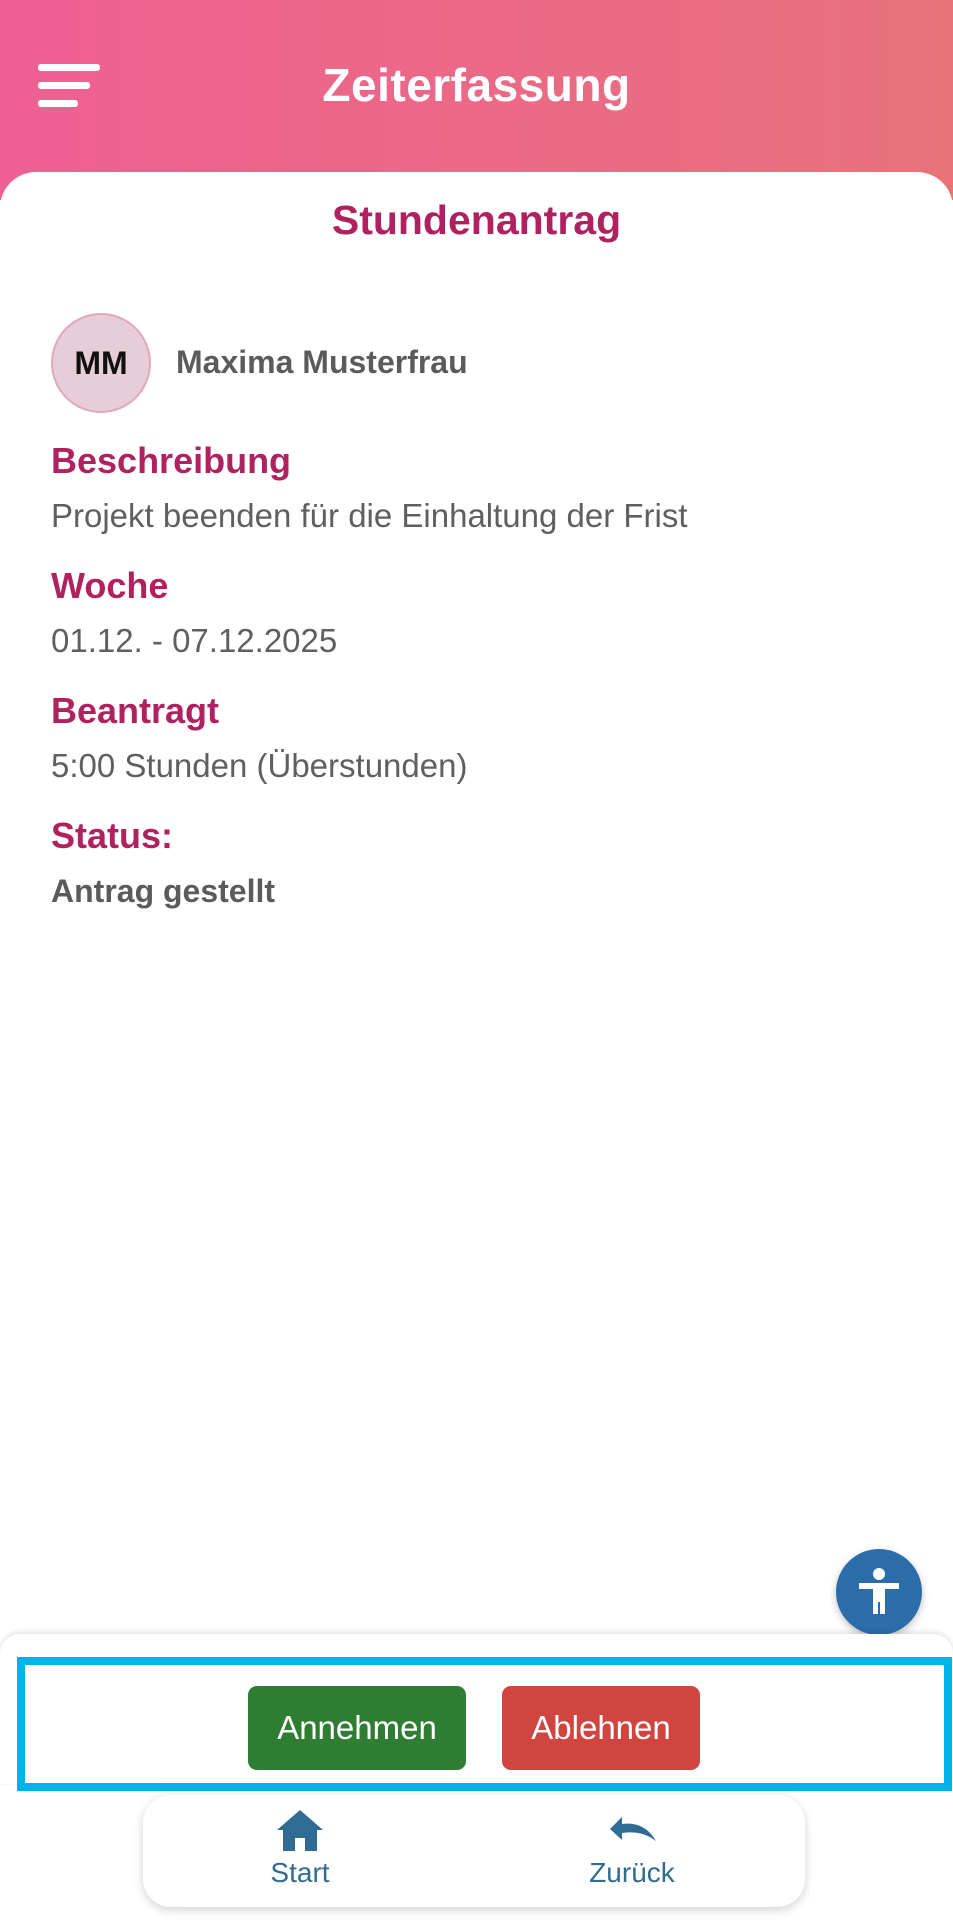  I want to click on action-highlight, so click(484, 1724).